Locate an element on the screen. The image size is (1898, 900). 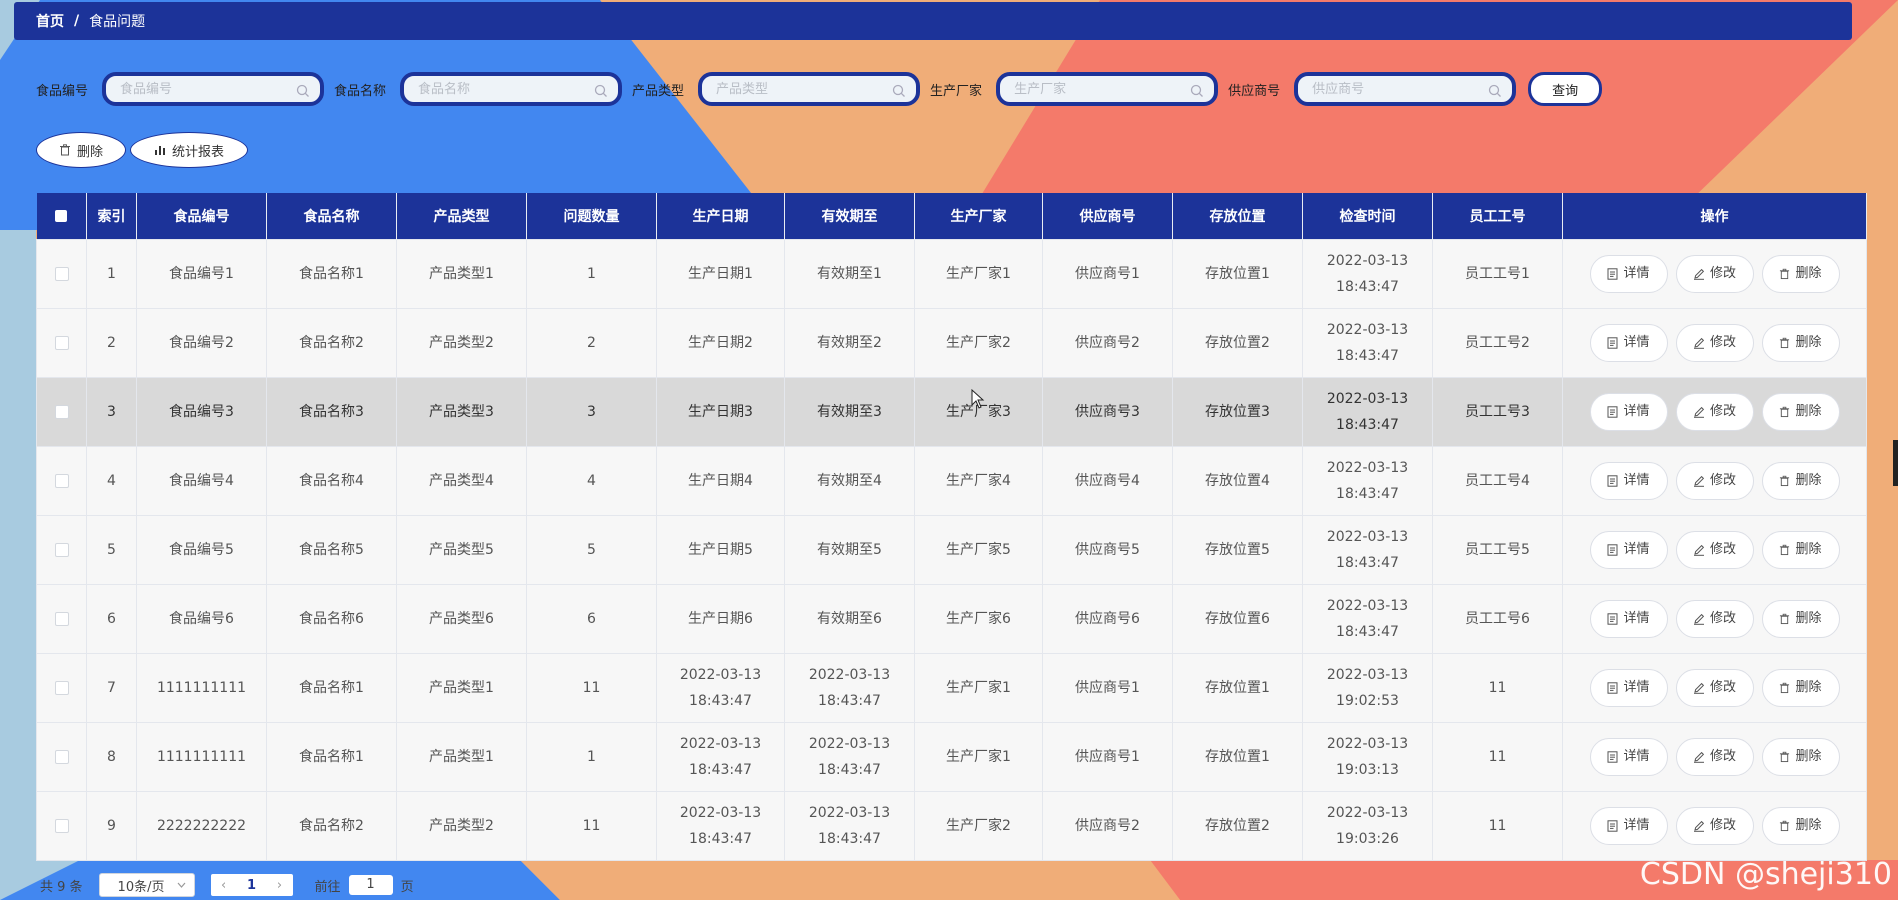
search-icon is located at coordinates (302, 90).